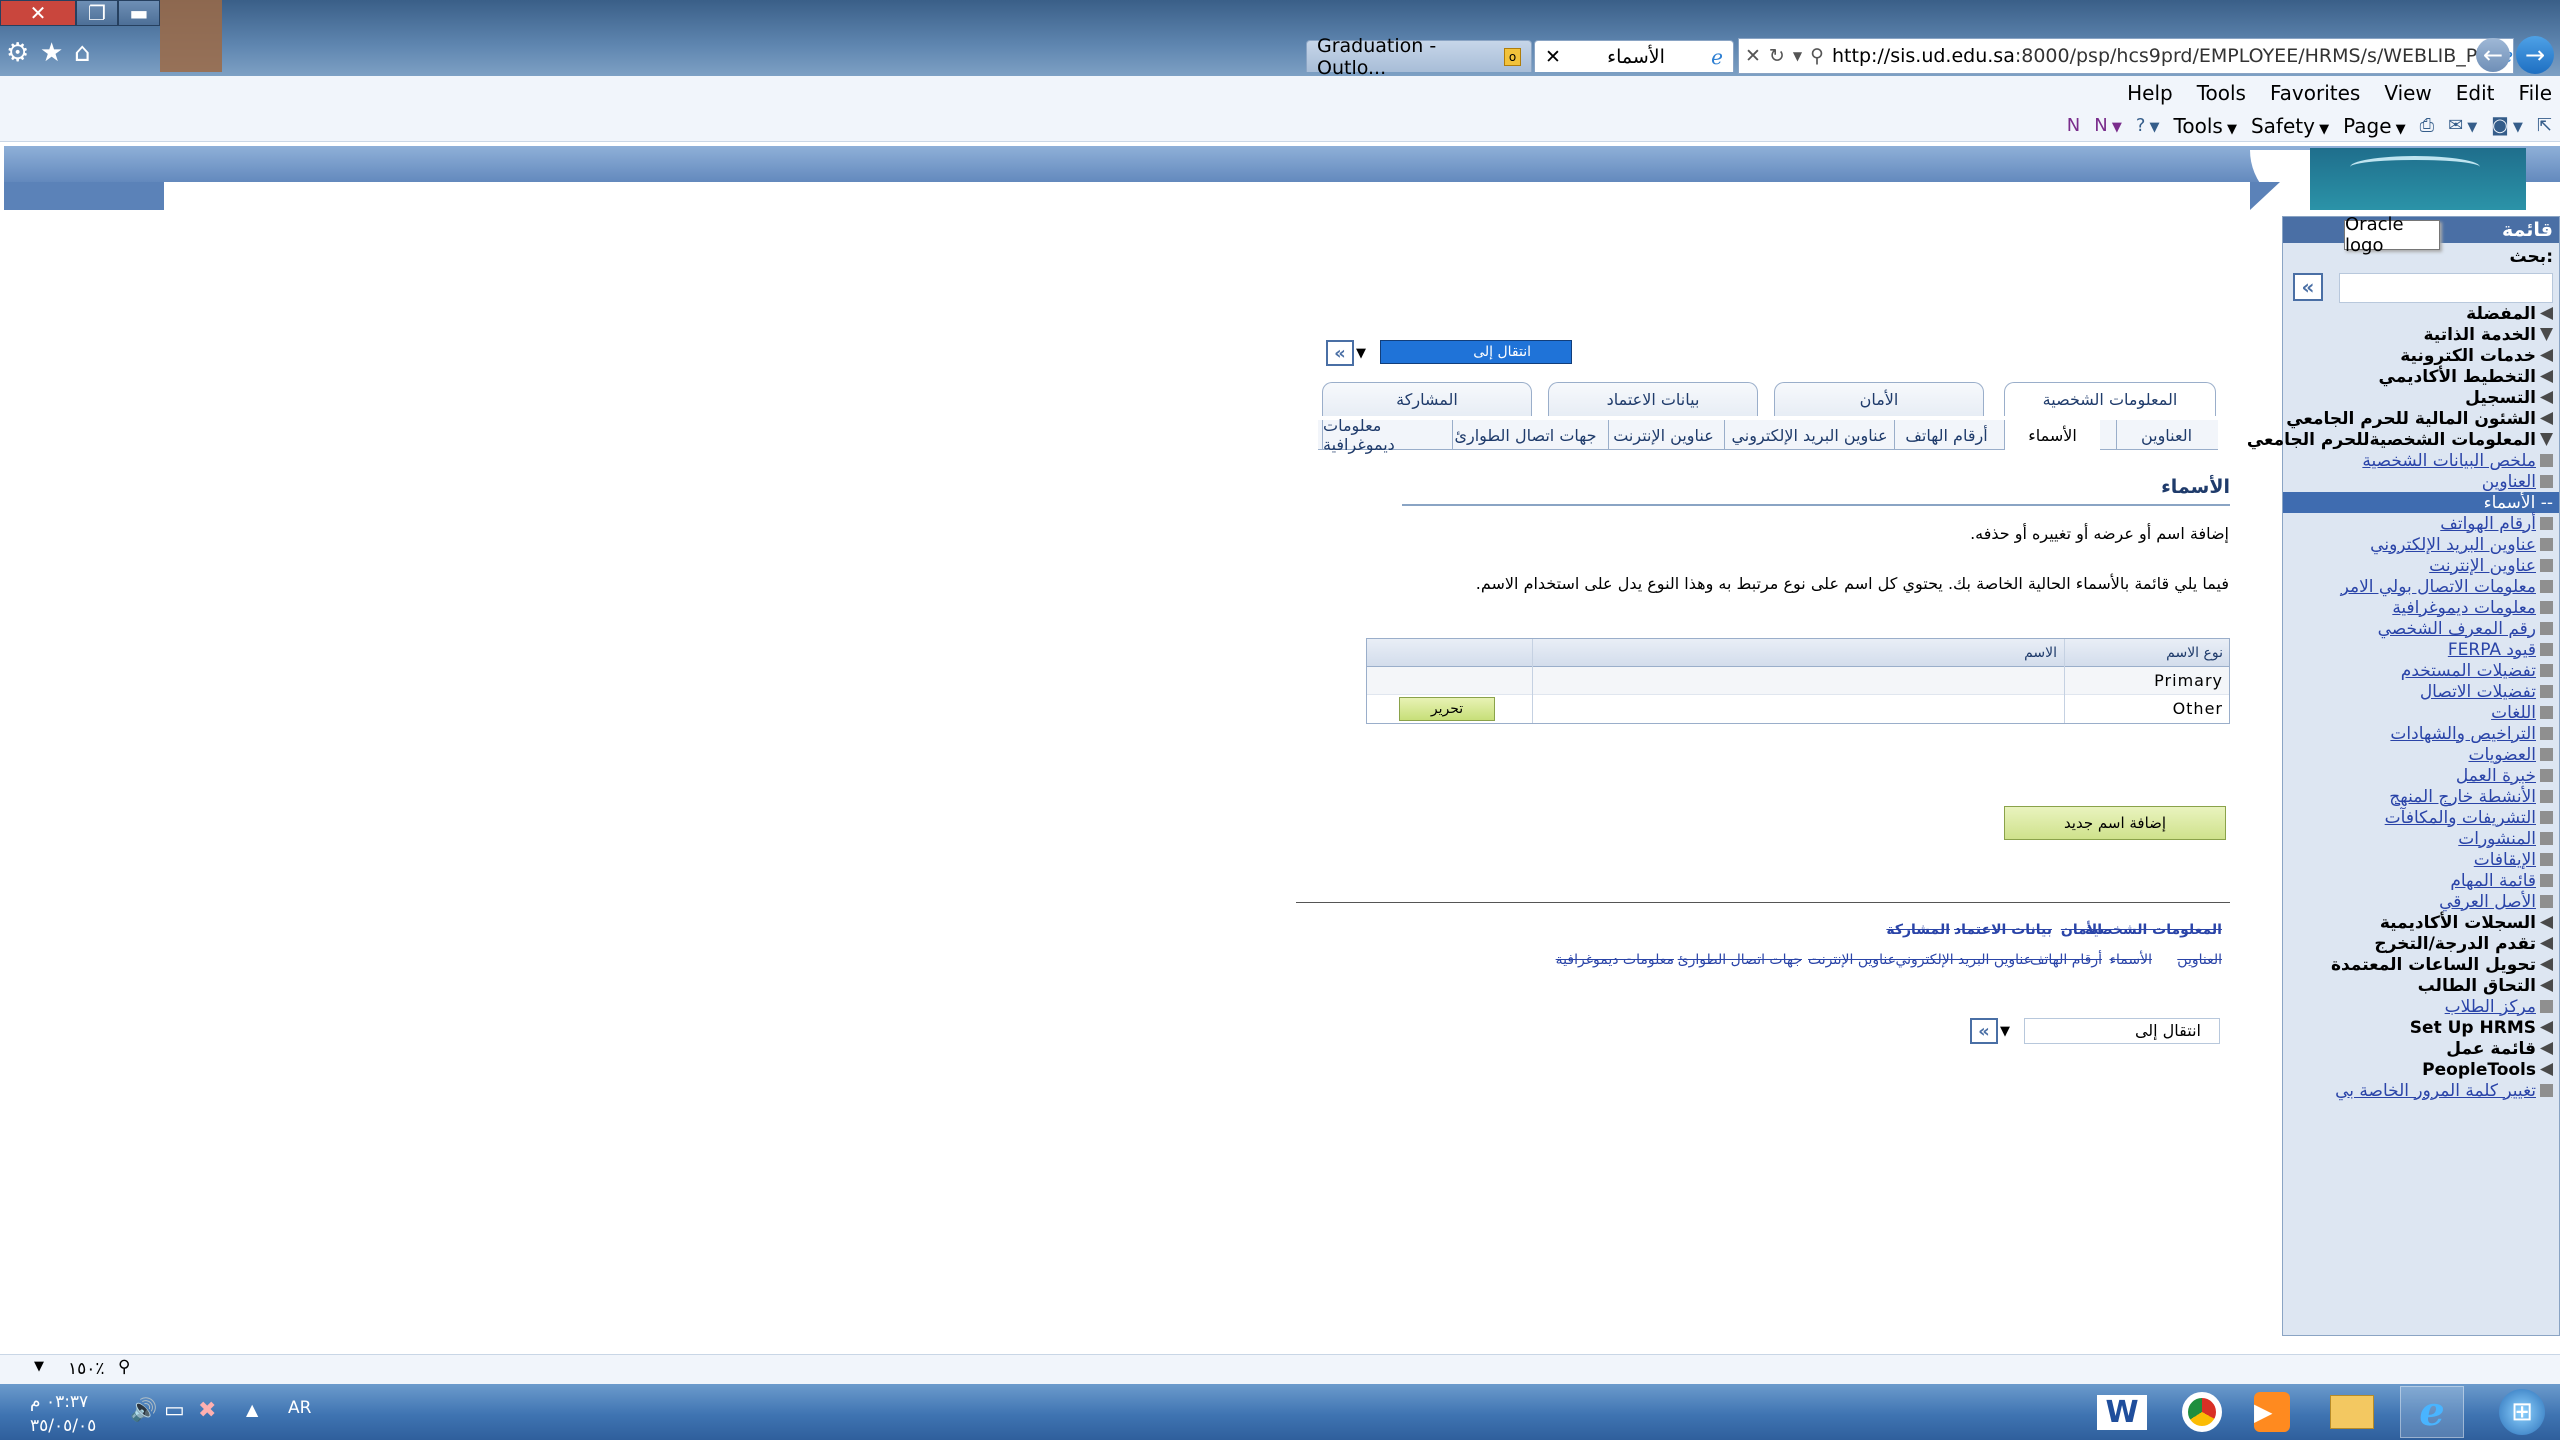 This screenshot has width=2560, height=1440. What do you see at coordinates (2352, 1412) in the screenshot?
I see `file-explorer-icon` at bounding box center [2352, 1412].